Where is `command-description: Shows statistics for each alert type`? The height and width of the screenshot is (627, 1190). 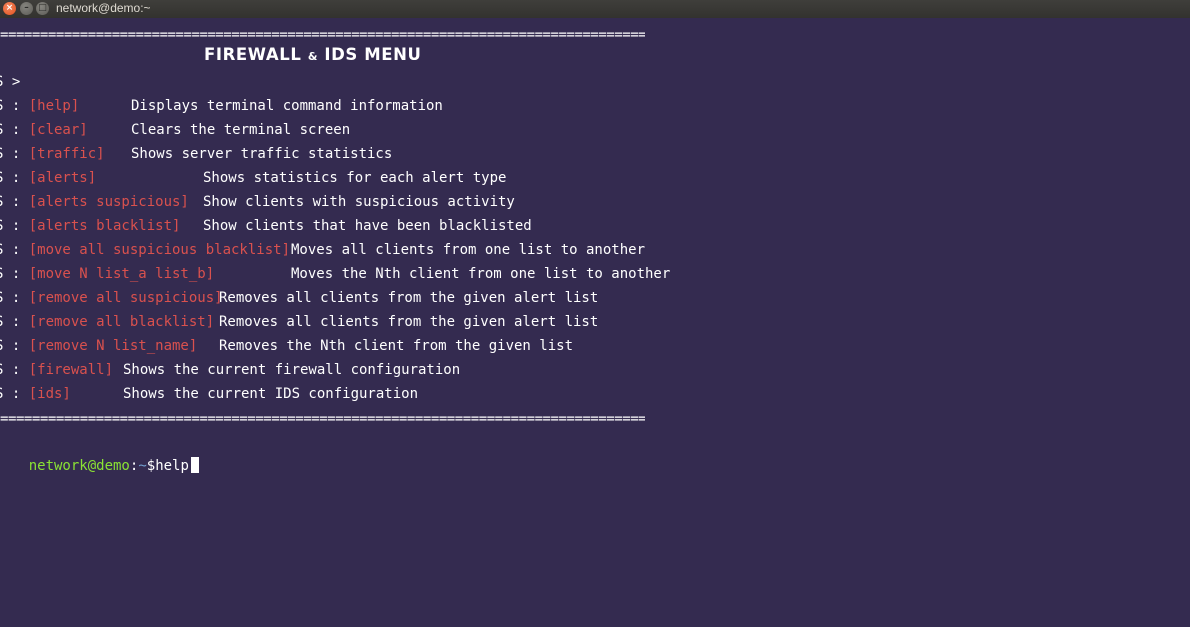
command-description: Shows statistics for each alert type is located at coordinates (355, 178).